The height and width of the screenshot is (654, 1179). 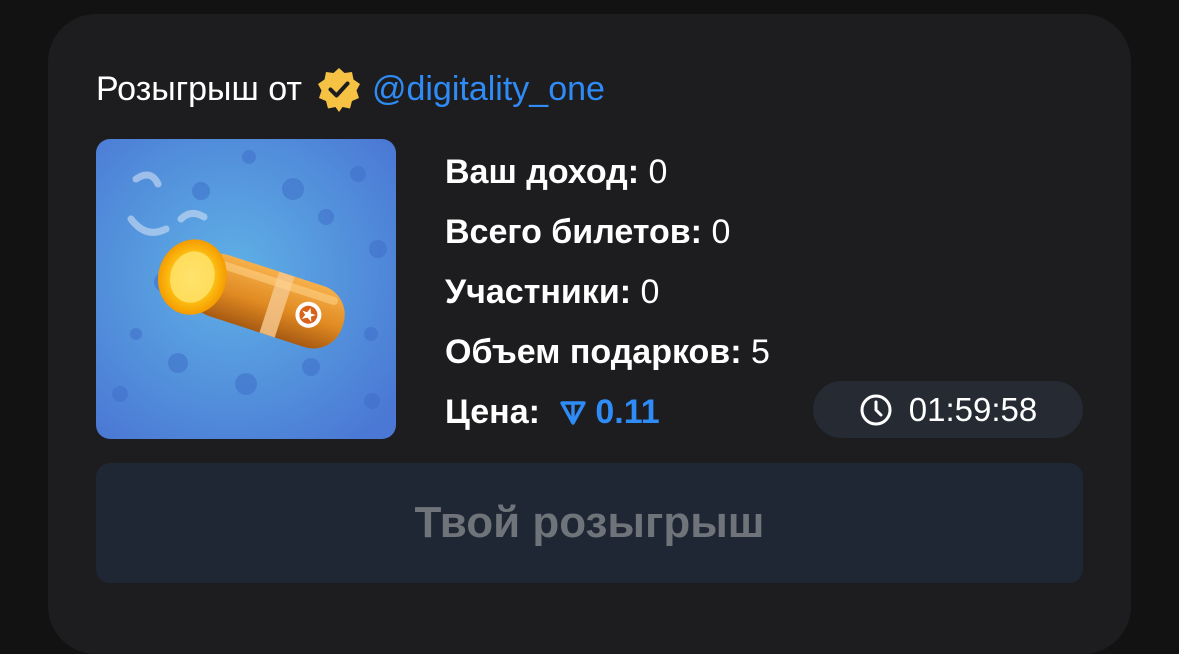 I want to click on tickets-value: 0, so click(x=721, y=232).